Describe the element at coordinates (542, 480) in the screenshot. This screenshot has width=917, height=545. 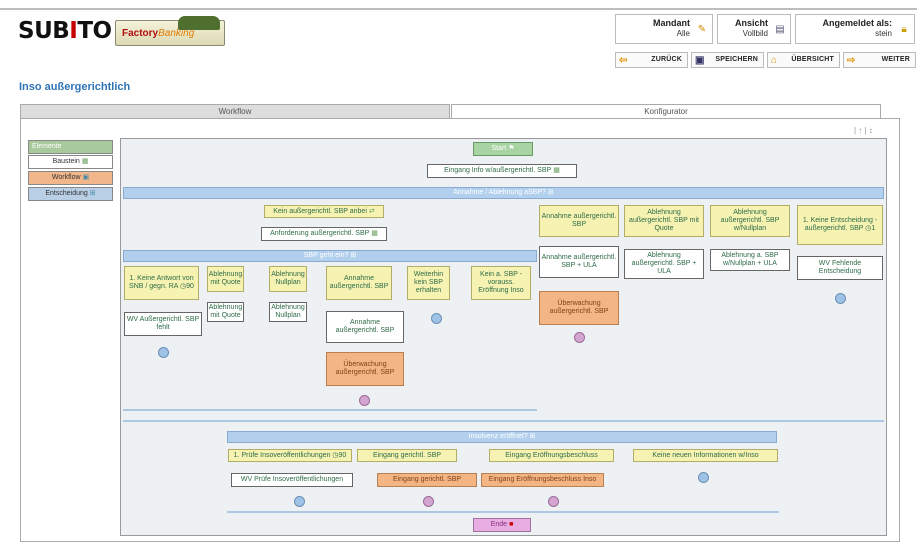
I see `eingang-eroeffnungsbeschluss-workflow: Eingang Eröffnungsbeschluss Inso` at that location.